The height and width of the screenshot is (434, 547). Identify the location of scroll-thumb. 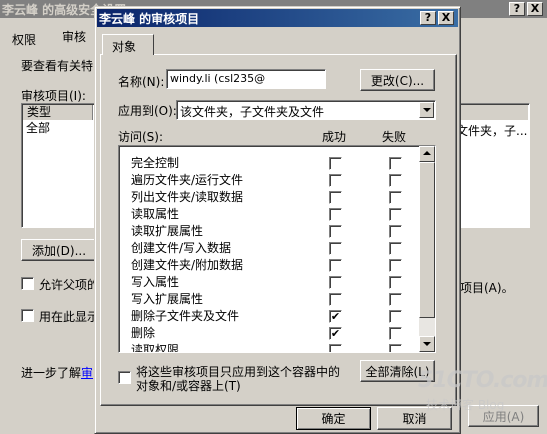
(427, 240).